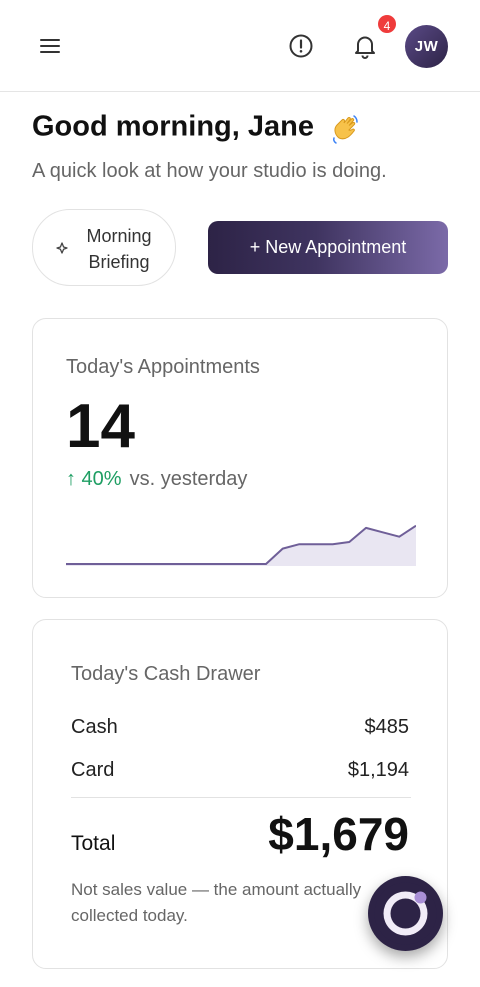  What do you see at coordinates (241, 797) in the screenshot?
I see `divider` at bounding box center [241, 797].